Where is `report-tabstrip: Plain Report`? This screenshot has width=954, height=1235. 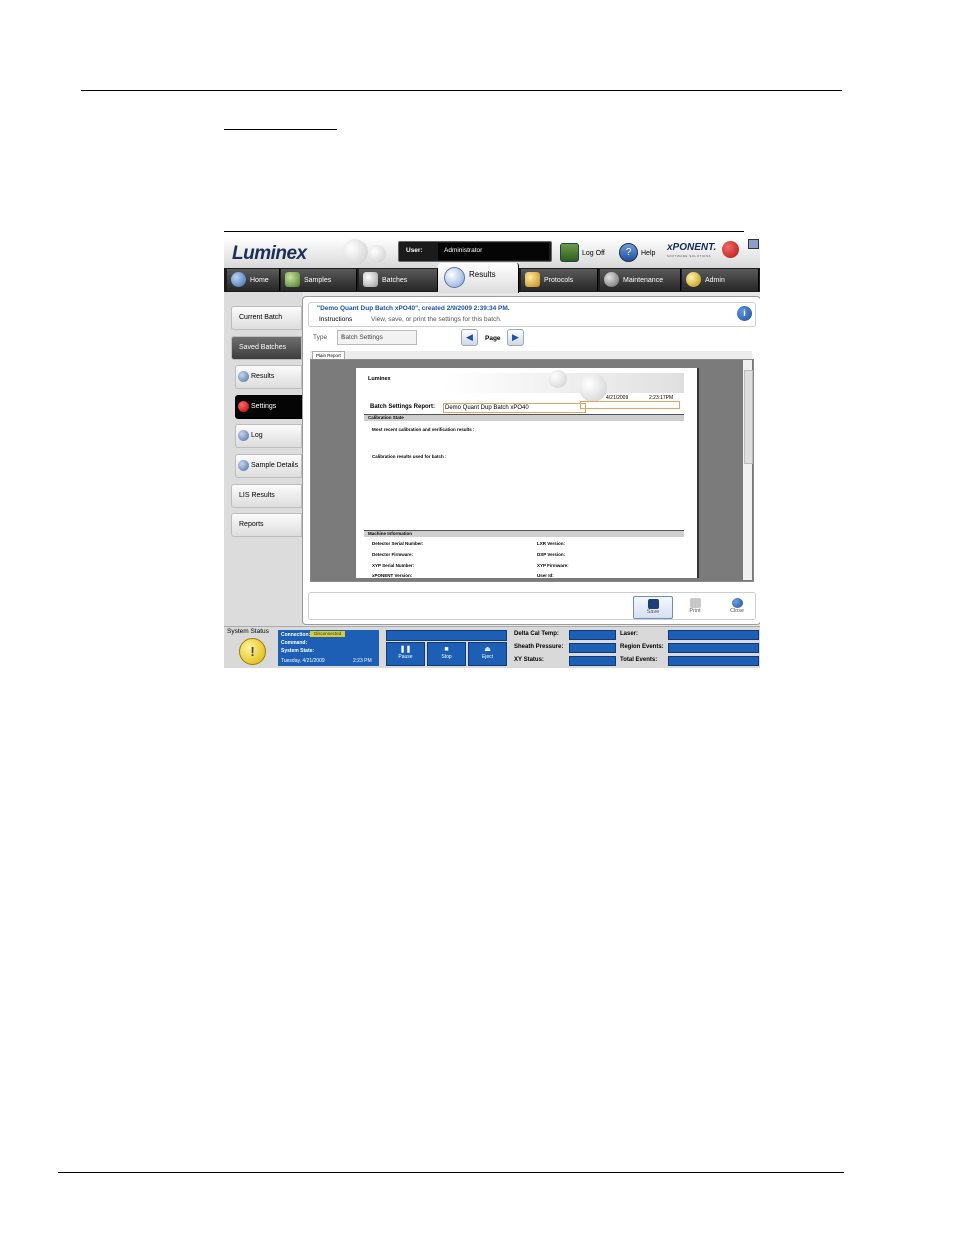
report-tabstrip: Plain Report is located at coordinates (531, 355).